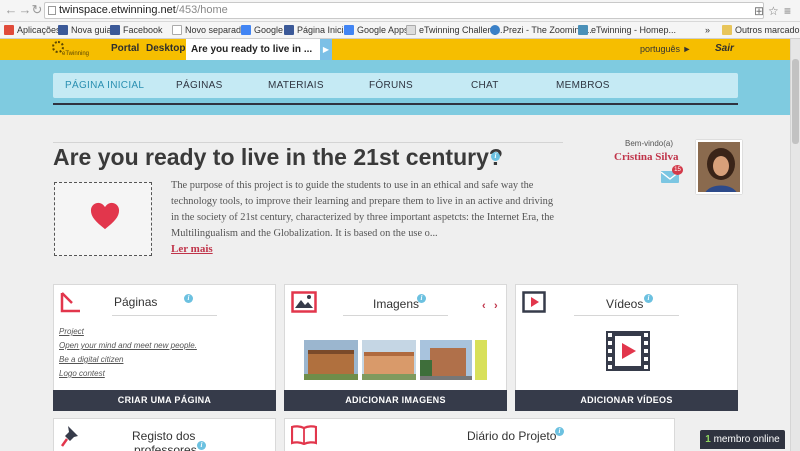 This screenshot has width=800, height=451. Describe the element at coordinates (304, 302) in the screenshot. I see `image-icon` at that location.